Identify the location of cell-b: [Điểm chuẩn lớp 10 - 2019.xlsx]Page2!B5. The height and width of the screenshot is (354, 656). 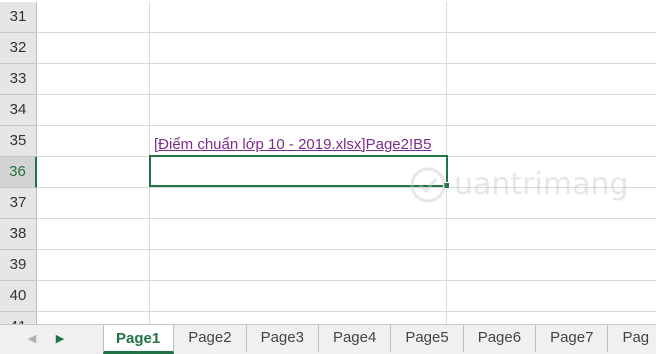
(298, 141).